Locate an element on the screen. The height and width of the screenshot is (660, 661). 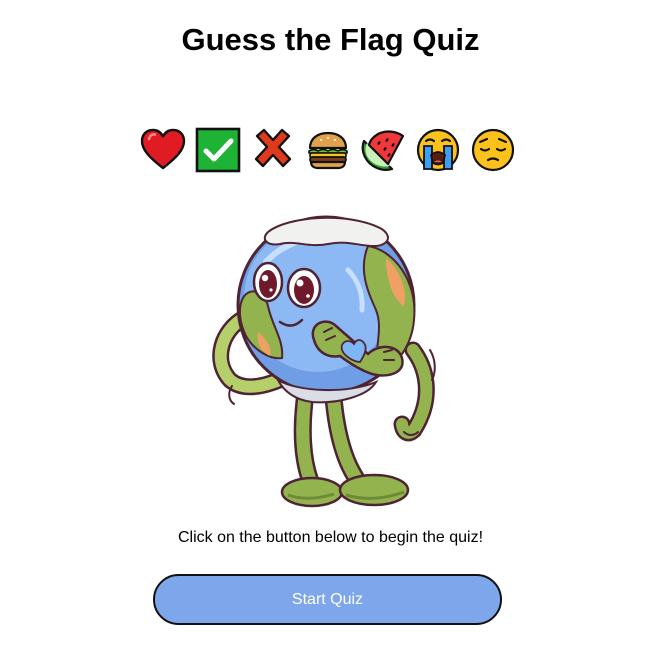
hamburger-icon is located at coordinates (328, 150).